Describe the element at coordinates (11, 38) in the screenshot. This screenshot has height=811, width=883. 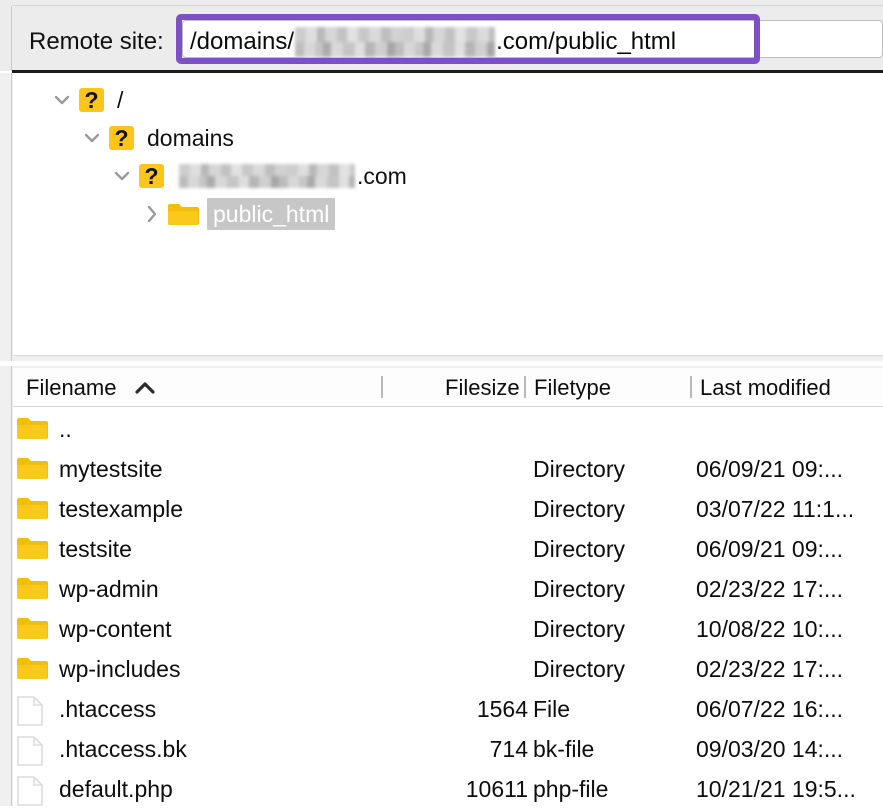
I see `header-left-gutter-line` at that location.